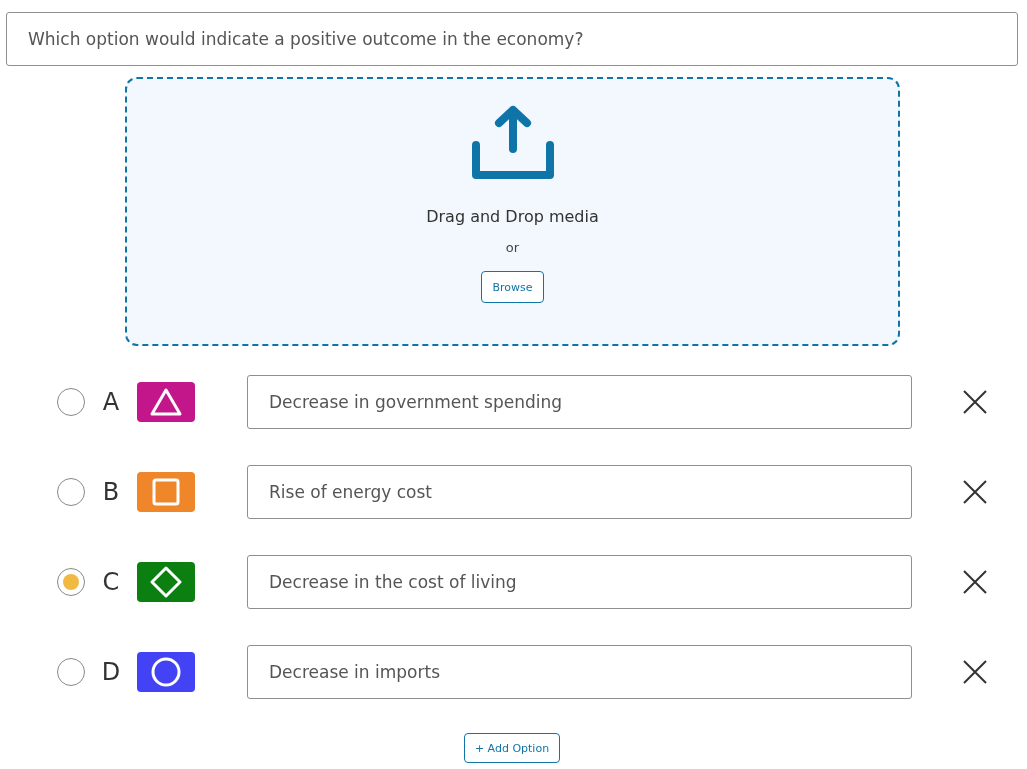 Image resolution: width=1027 pixels, height=769 pixels. What do you see at coordinates (579, 402) in the screenshot?
I see `option-field: Decrease in government spending` at bounding box center [579, 402].